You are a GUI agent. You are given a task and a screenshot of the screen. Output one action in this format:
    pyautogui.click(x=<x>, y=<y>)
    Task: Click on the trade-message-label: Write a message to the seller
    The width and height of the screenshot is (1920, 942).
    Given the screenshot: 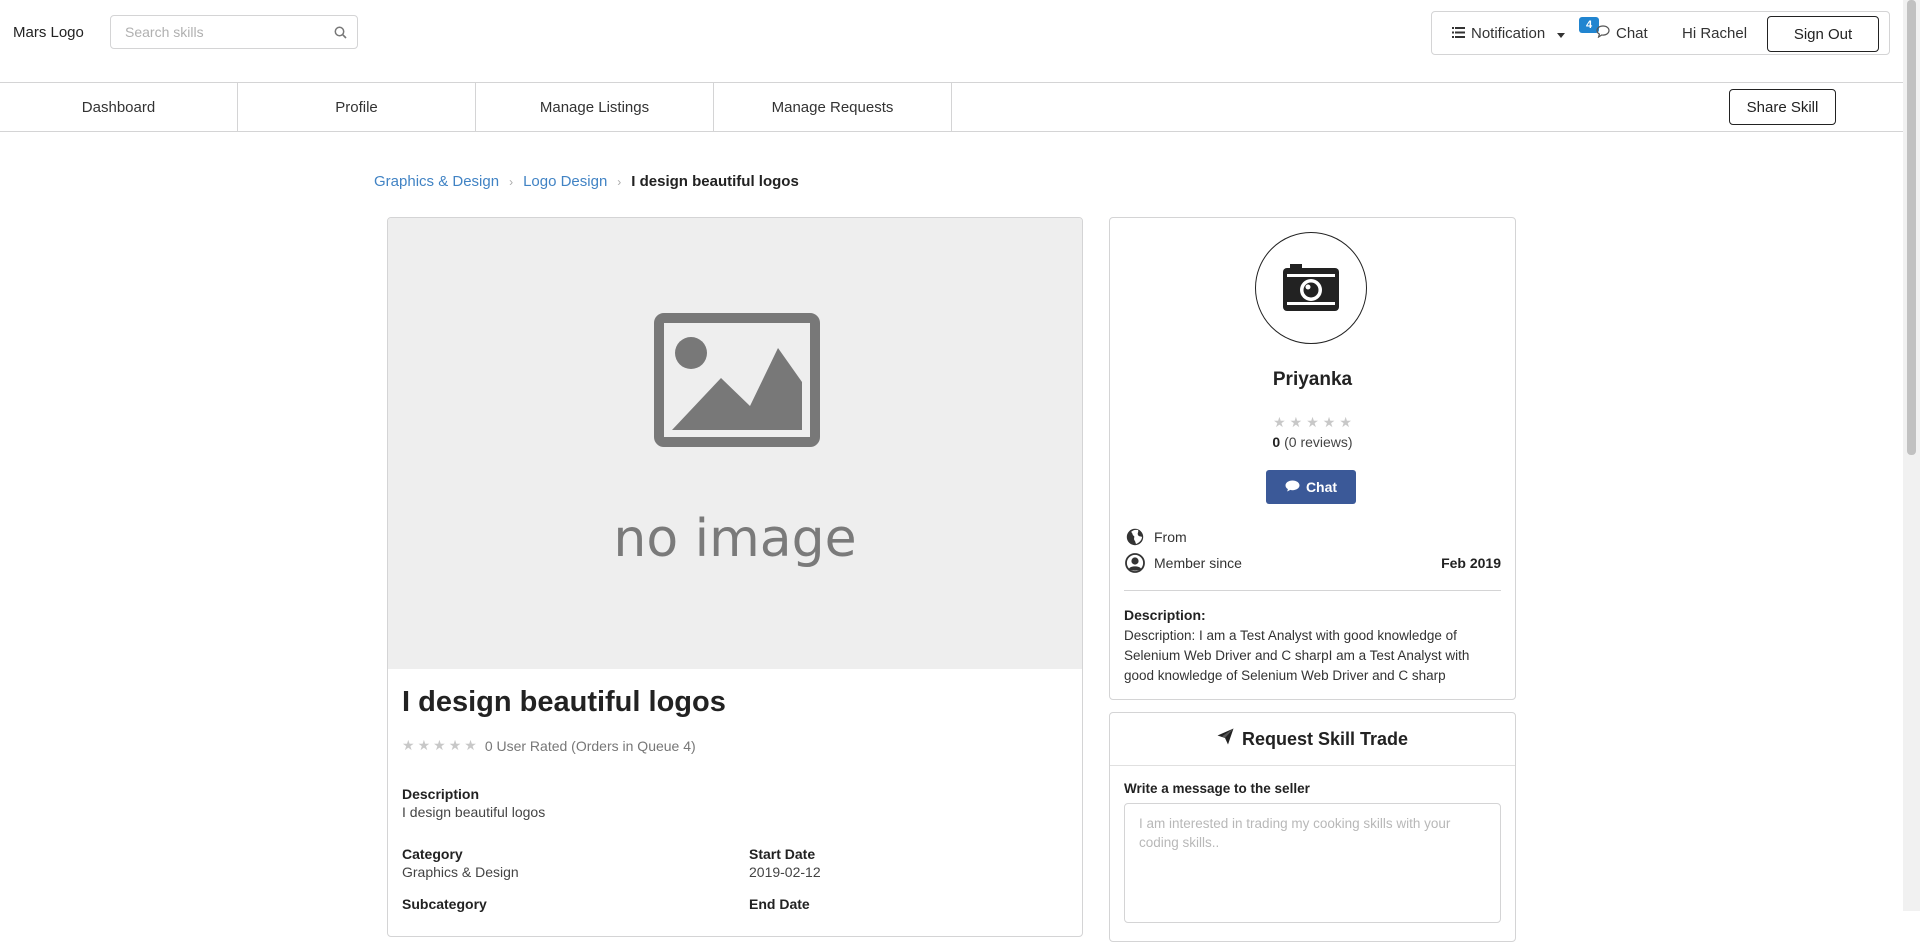 What is the action you would take?
    pyautogui.click(x=1217, y=788)
    